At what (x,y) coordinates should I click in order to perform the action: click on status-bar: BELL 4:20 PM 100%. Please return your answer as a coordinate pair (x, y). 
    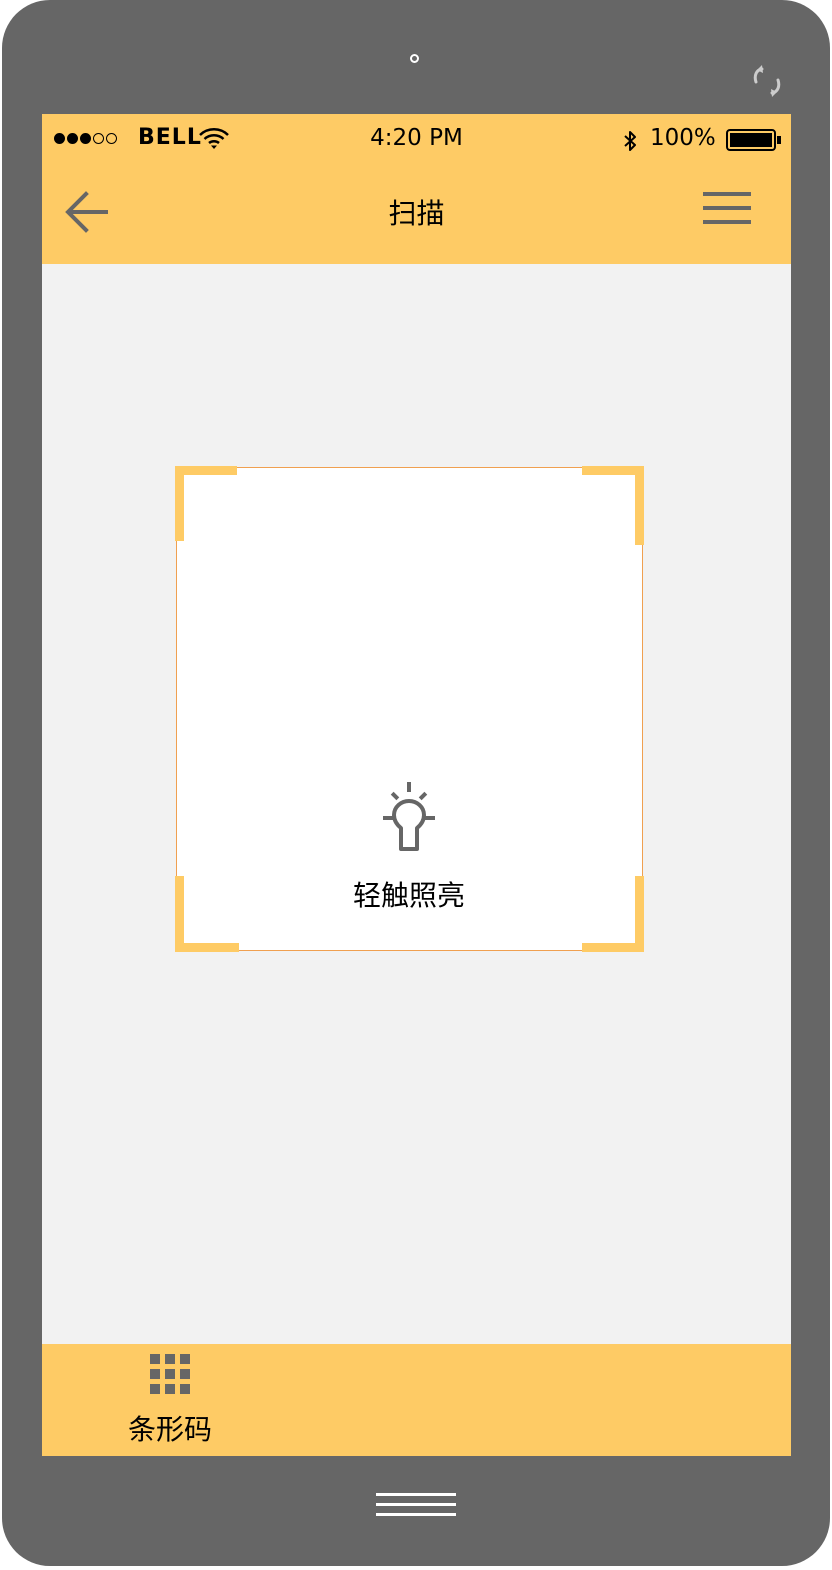
    Looking at the image, I should click on (416, 139).